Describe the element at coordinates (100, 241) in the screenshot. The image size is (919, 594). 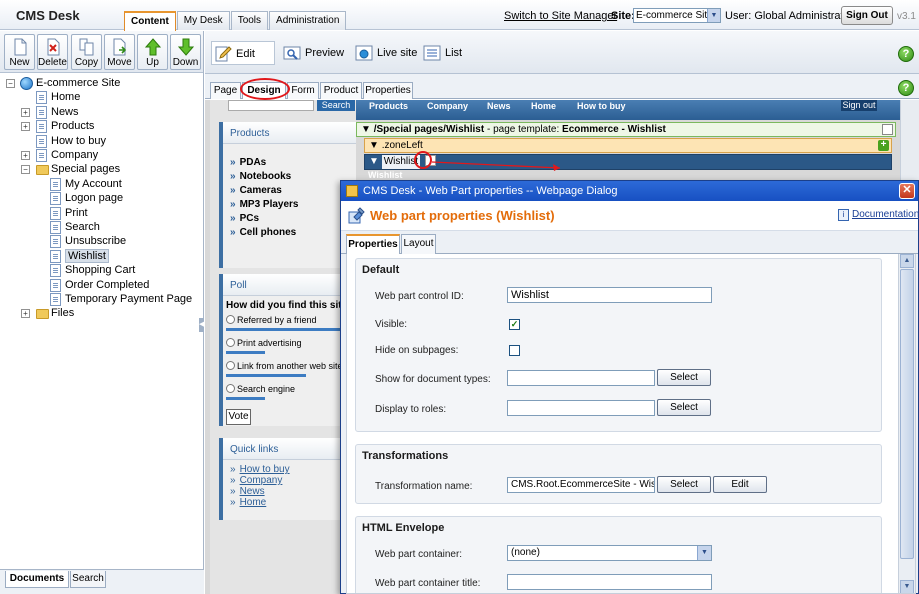
I see `tree-item: Unsubscribe` at that location.